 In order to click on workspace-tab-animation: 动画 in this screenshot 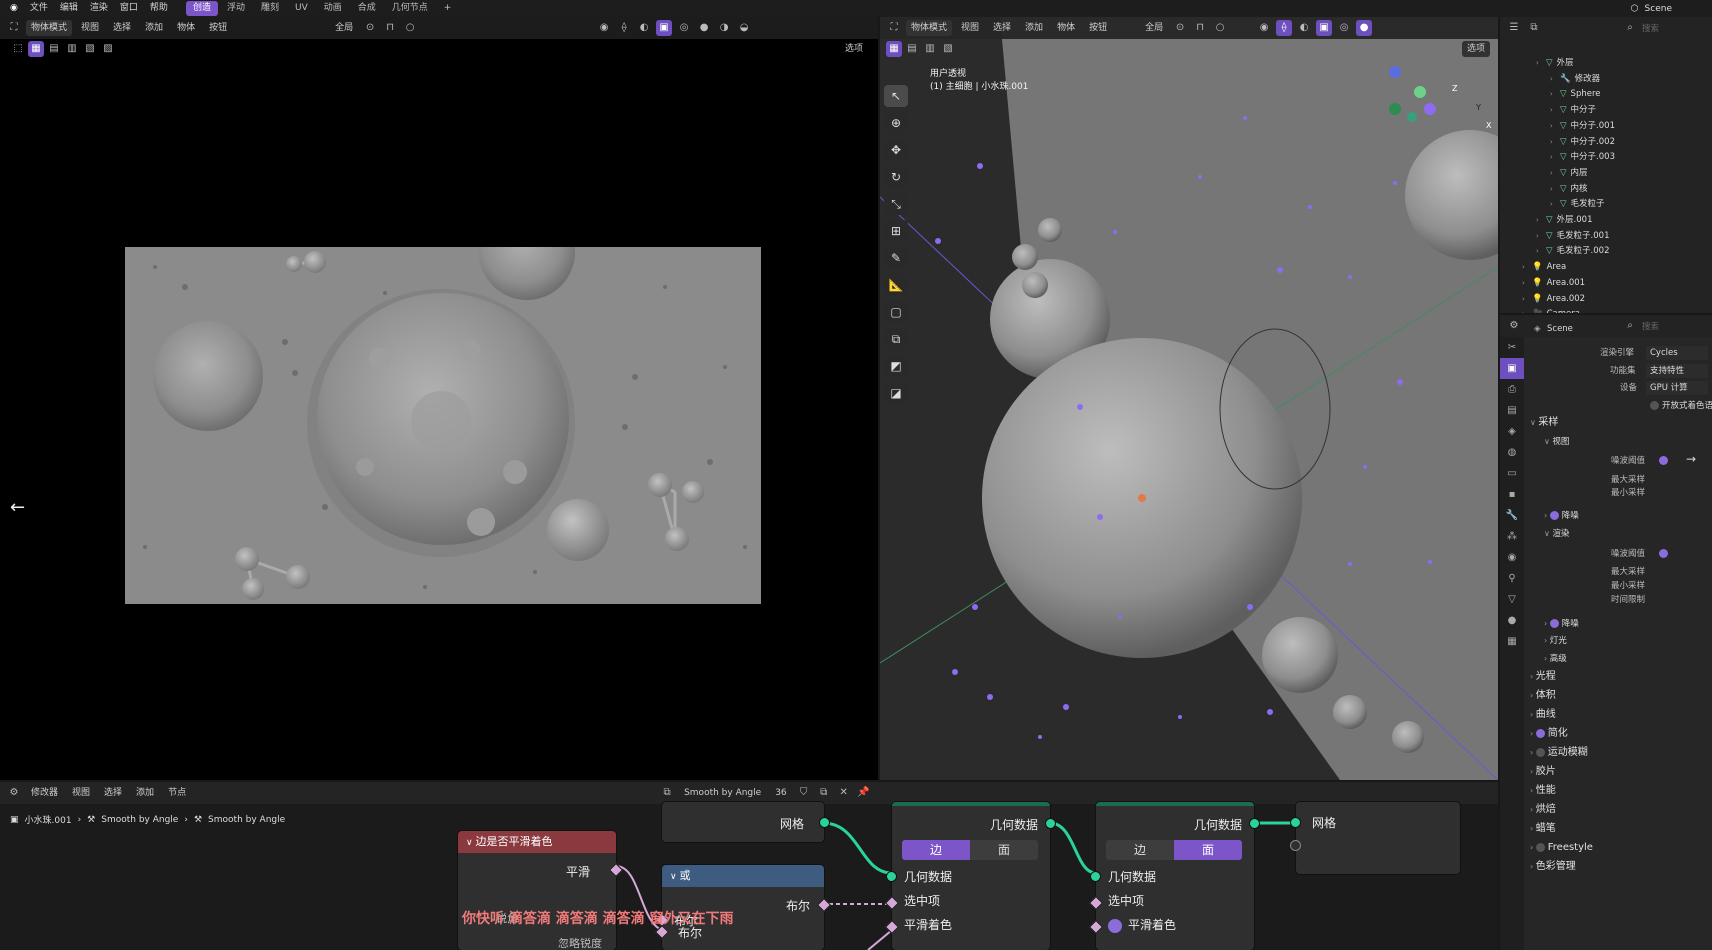, I will do `click(333, 8)`.